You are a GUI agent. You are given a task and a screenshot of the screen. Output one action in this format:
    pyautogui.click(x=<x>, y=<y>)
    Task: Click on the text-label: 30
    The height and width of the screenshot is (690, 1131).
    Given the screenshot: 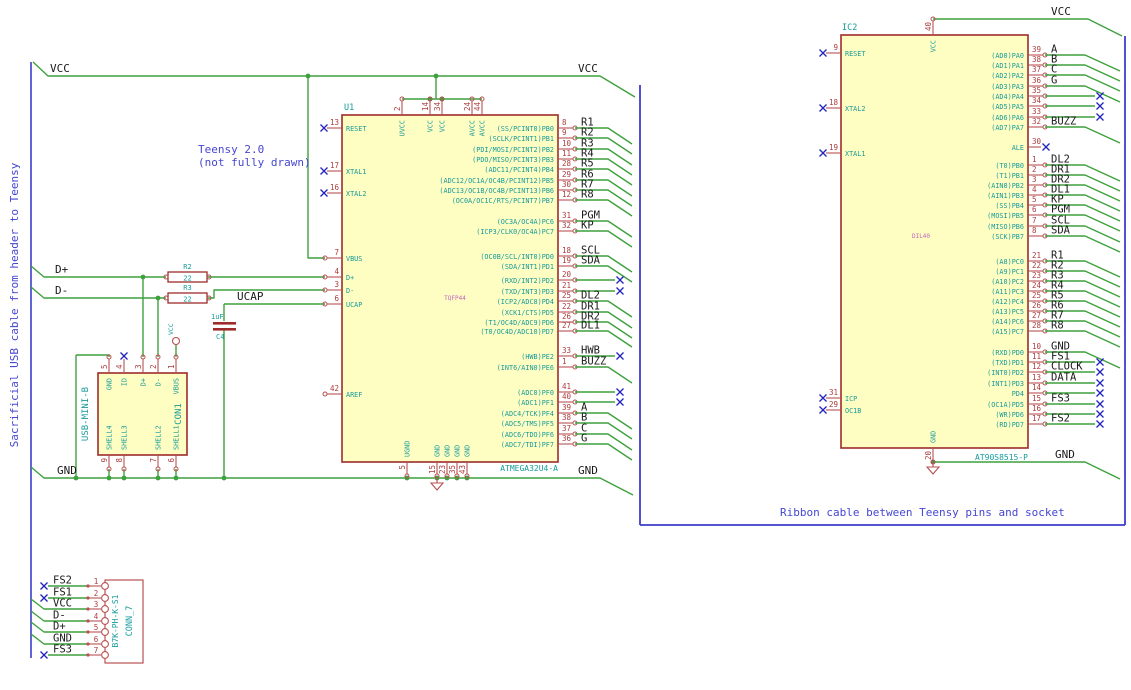 What is the action you would take?
    pyautogui.click(x=567, y=184)
    